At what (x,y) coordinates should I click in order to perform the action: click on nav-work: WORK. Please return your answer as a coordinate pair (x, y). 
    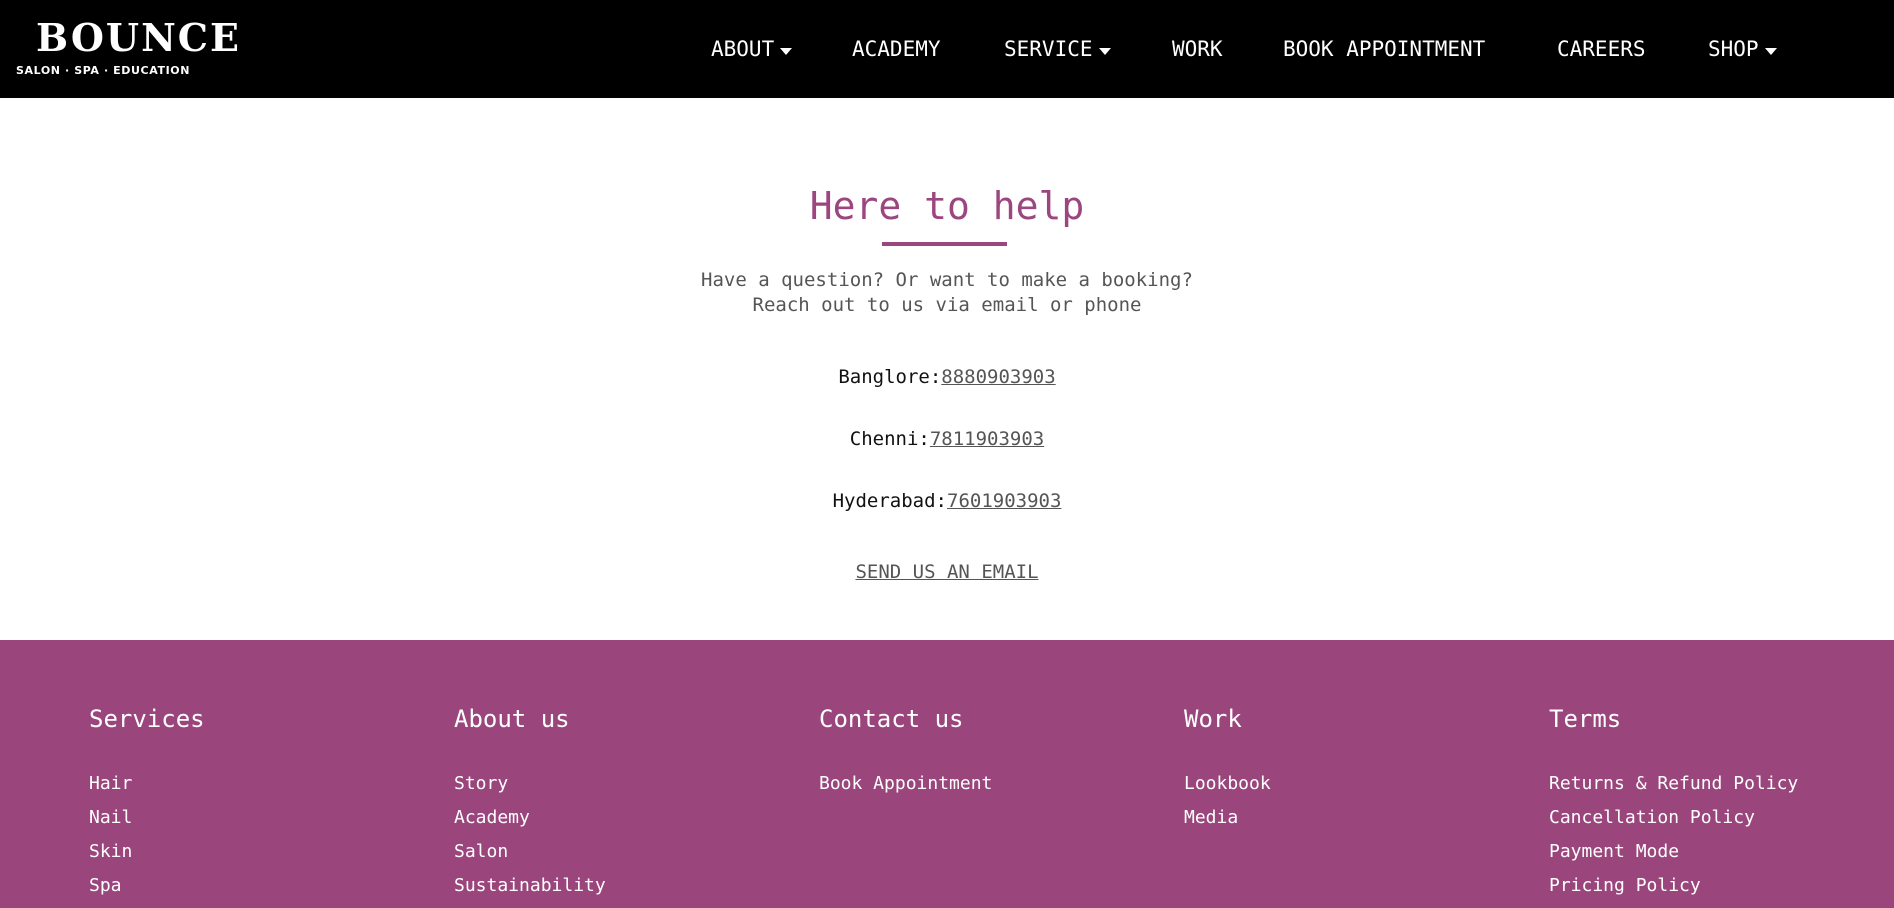
    Looking at the image, I should click on (1197, 49).